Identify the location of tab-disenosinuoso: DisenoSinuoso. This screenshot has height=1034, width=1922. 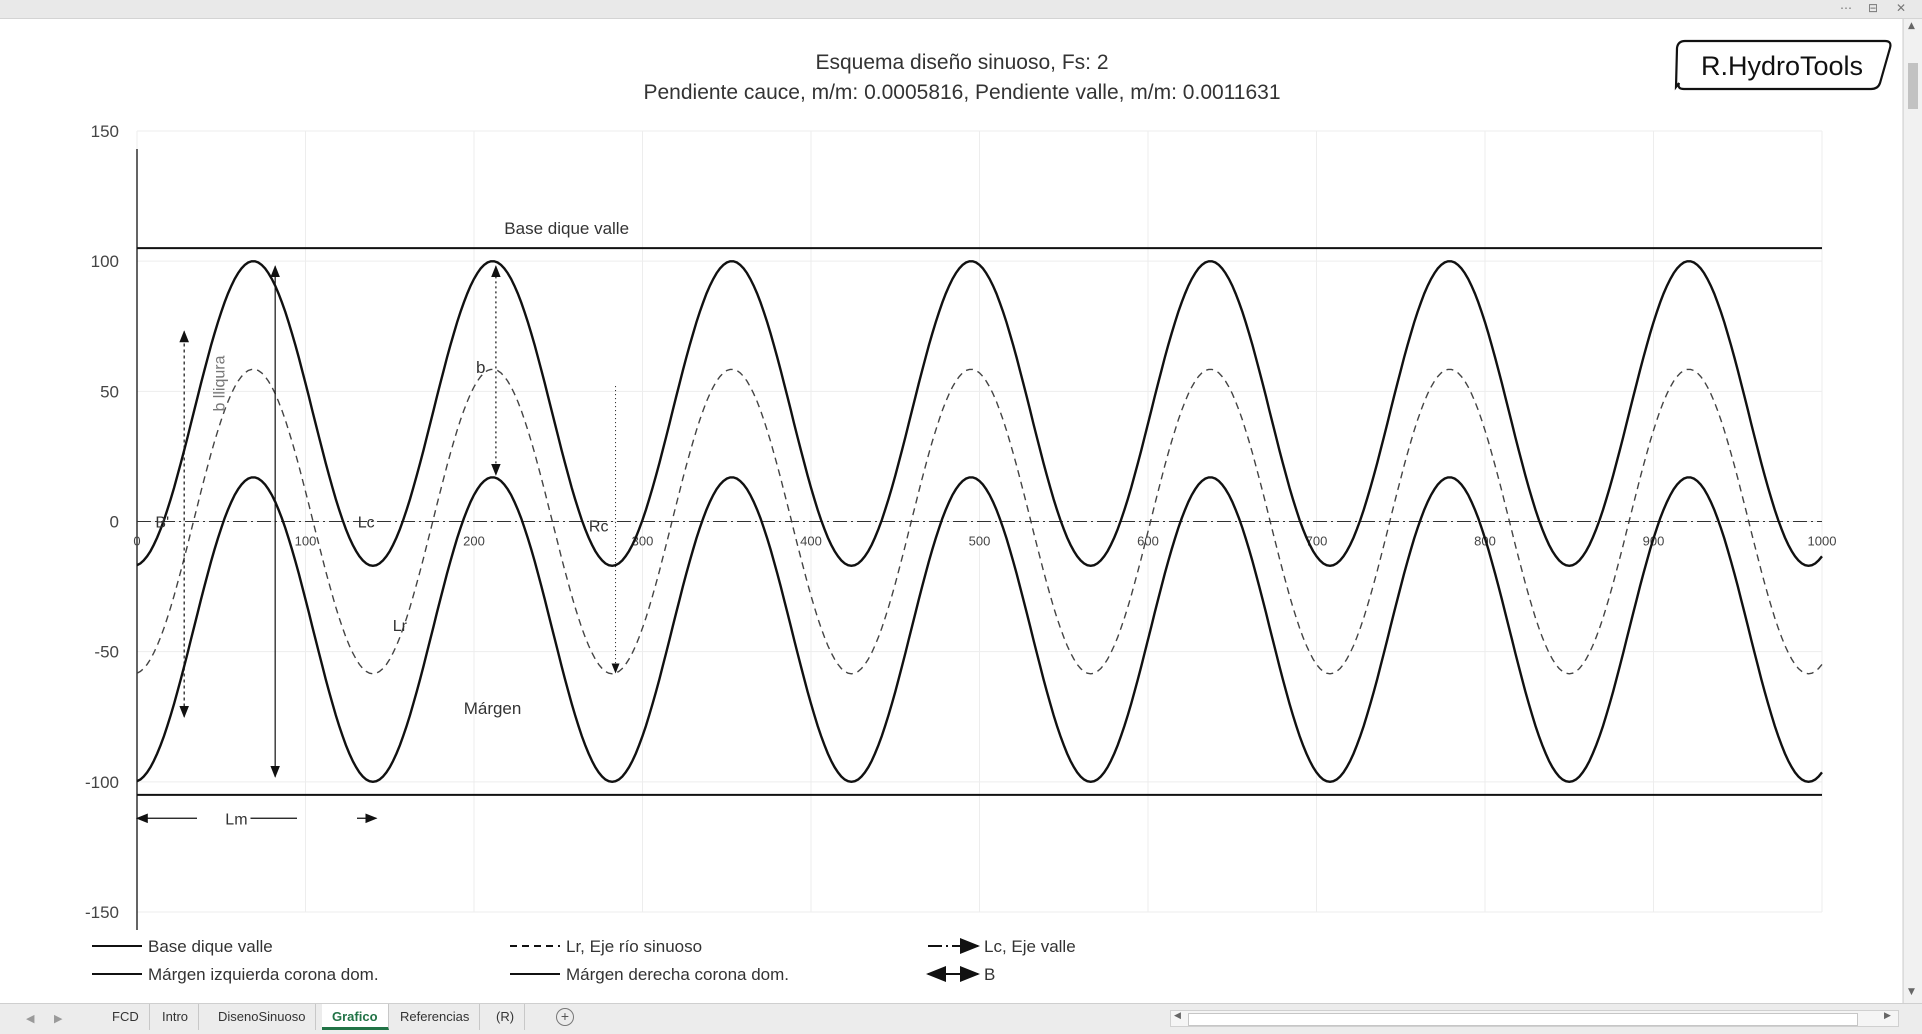
(262, 1017).